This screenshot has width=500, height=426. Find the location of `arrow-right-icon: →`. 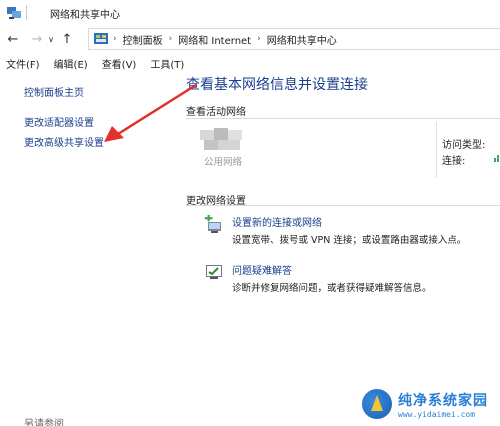

arrow-right-icon: → is located at coordinates (37, 39).